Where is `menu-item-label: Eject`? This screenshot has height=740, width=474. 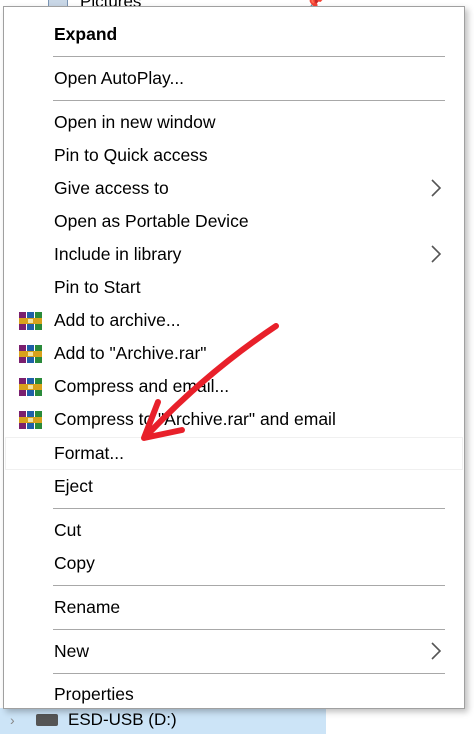
menu-item-label: Eject is located at coordinates (73, 486).